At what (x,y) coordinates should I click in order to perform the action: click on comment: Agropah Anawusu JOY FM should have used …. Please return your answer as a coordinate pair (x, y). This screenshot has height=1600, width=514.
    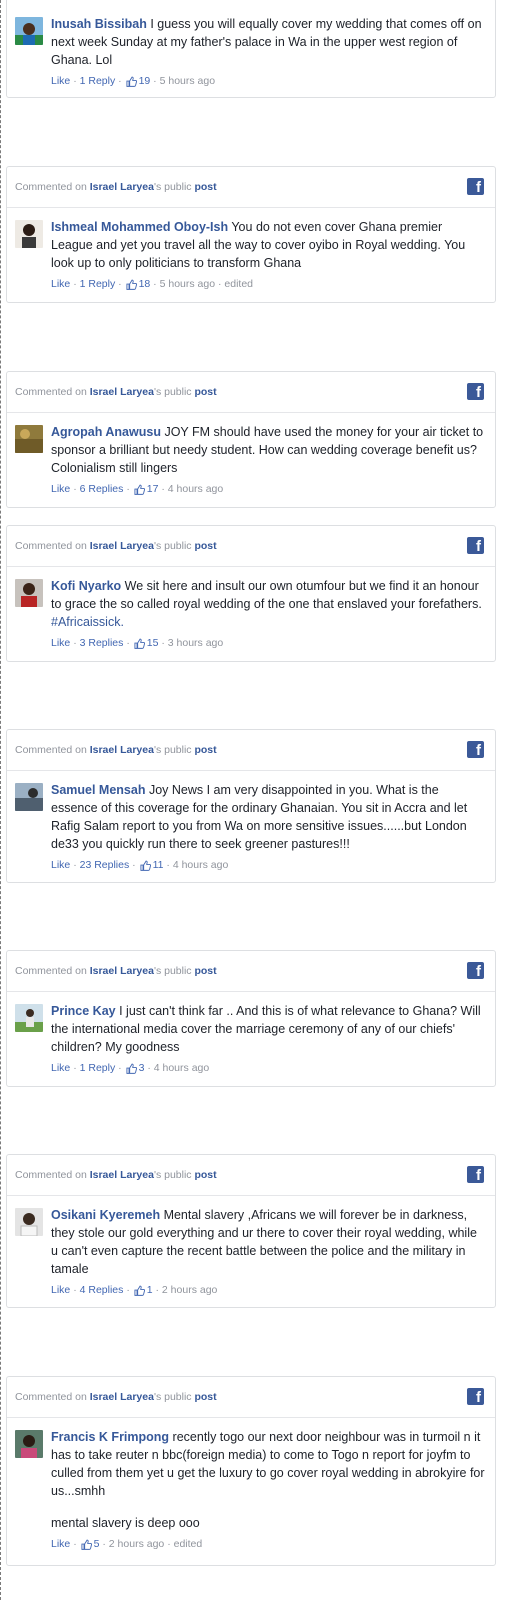
    Looking at the image, I should click on (251, 460).